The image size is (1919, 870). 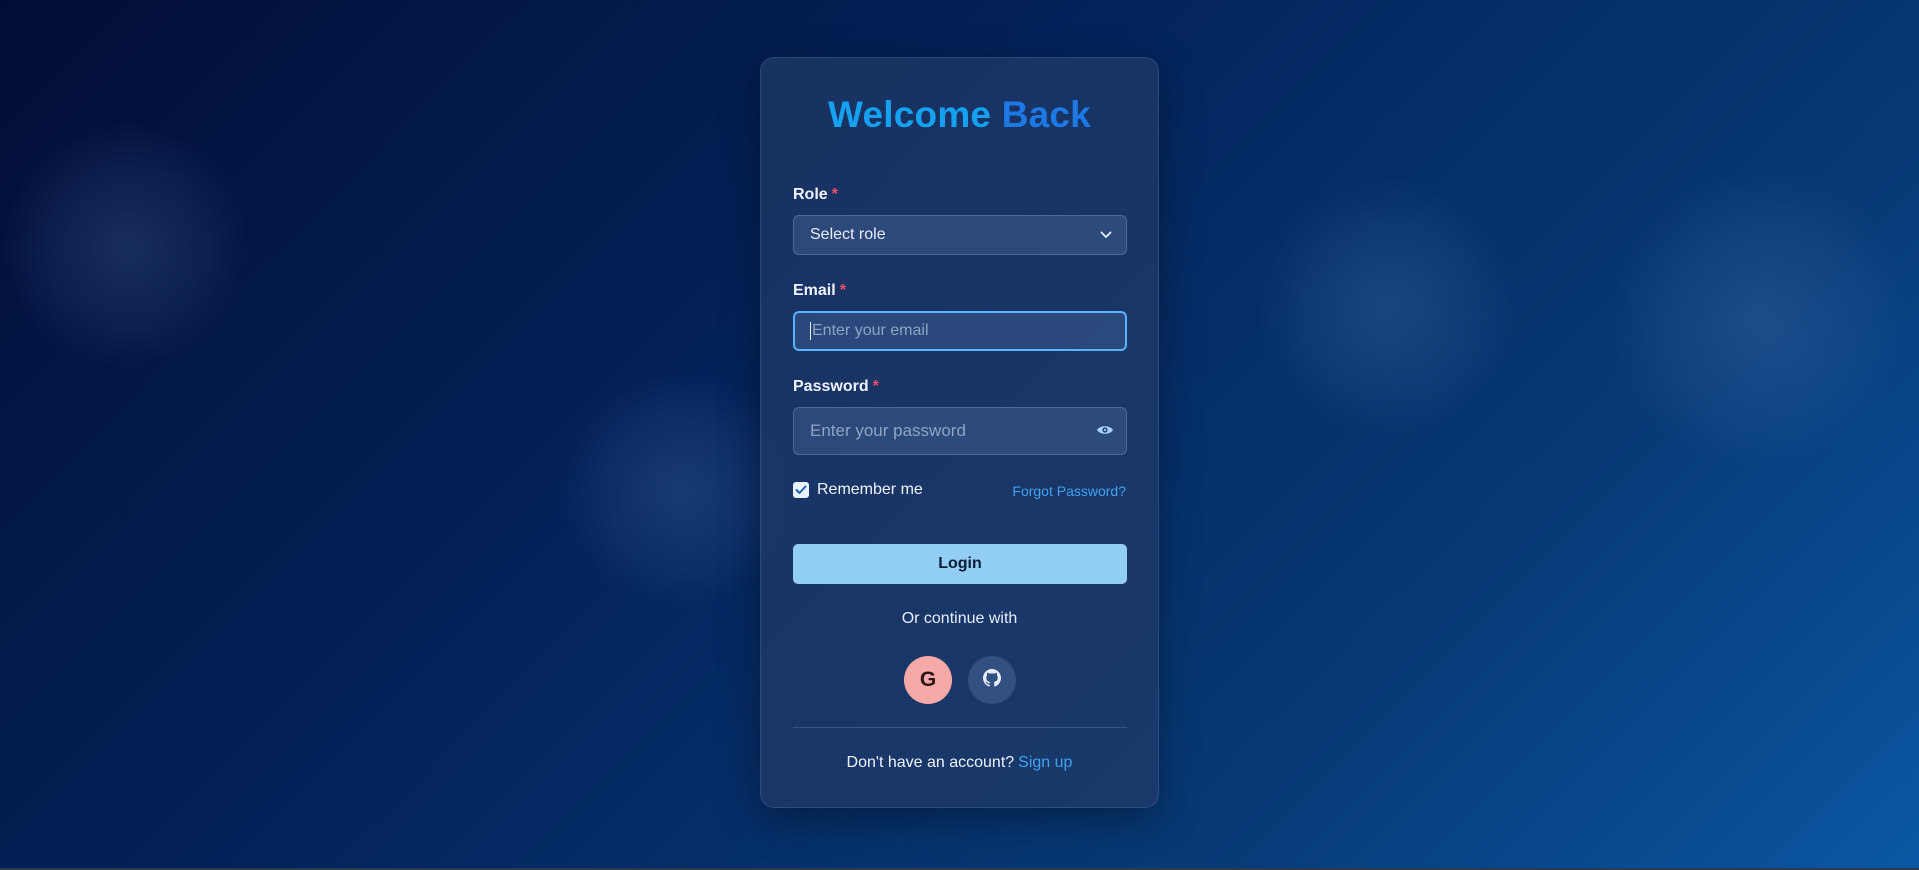 I want to click on eye-icon, so click(x=1105, y=431).